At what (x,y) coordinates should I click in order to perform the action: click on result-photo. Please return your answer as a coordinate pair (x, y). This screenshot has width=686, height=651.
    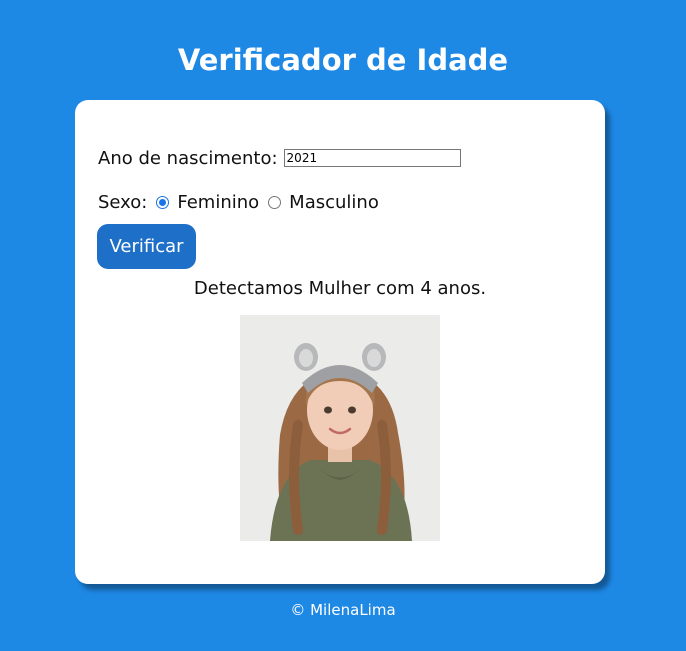
    Looking at the image, I should click on (340, 428).